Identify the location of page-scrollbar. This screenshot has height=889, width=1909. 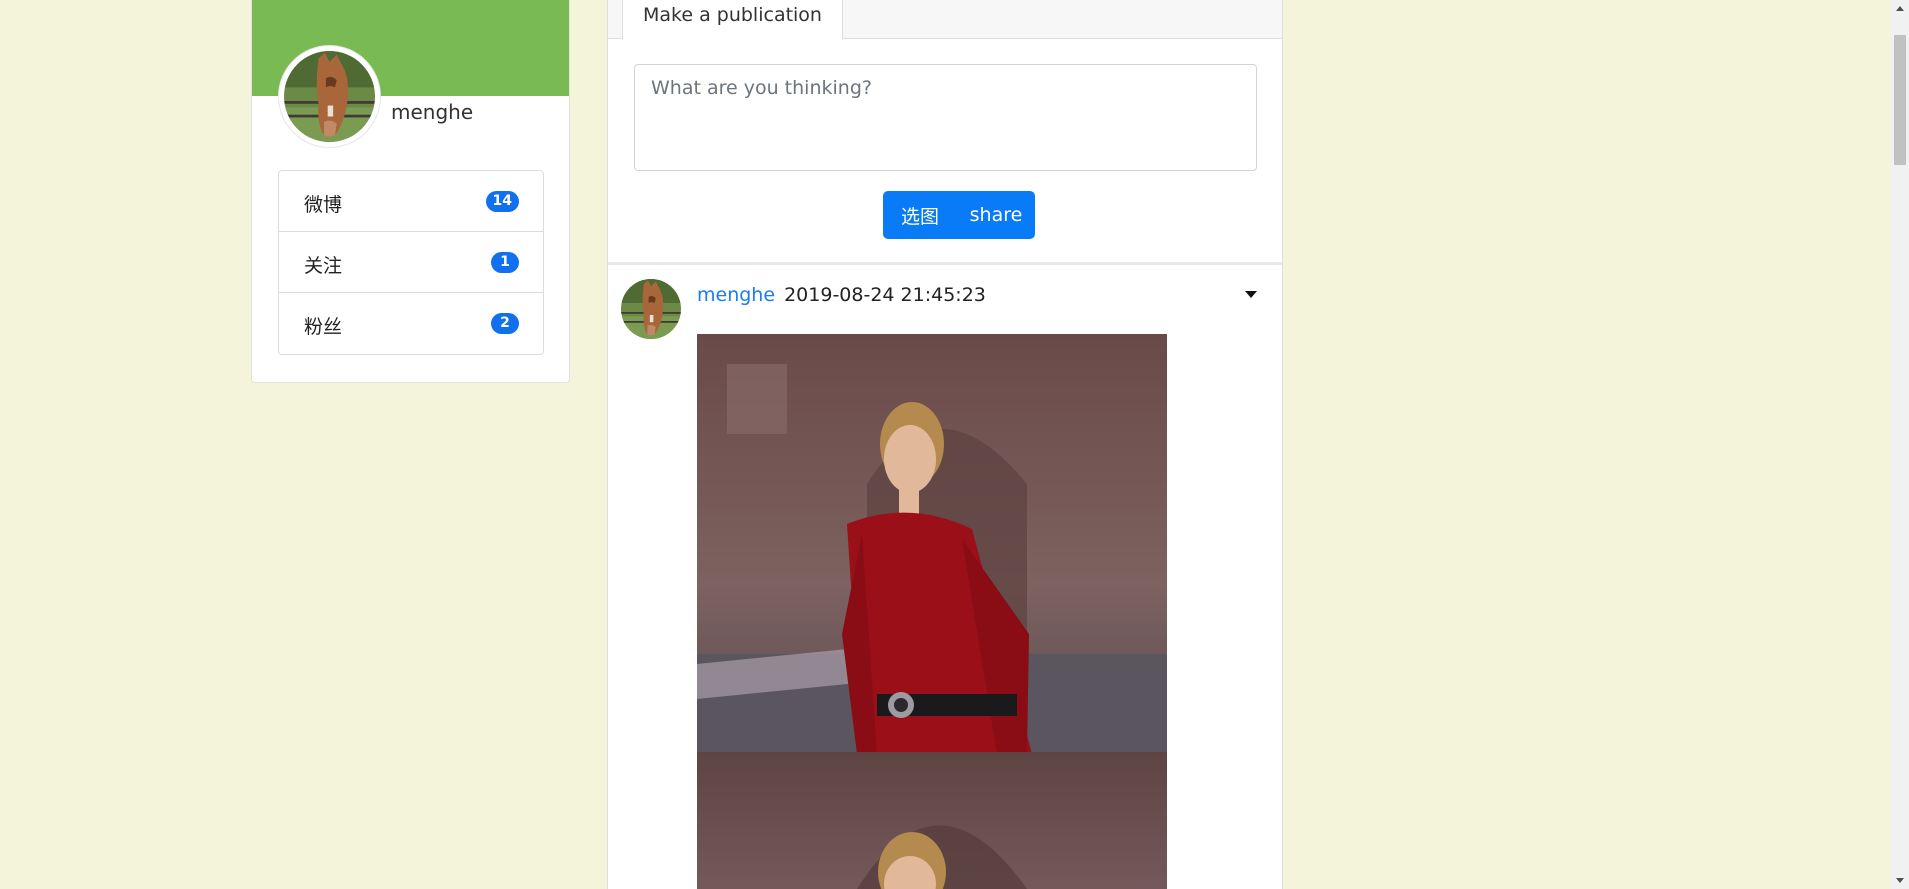
(1900, 444).